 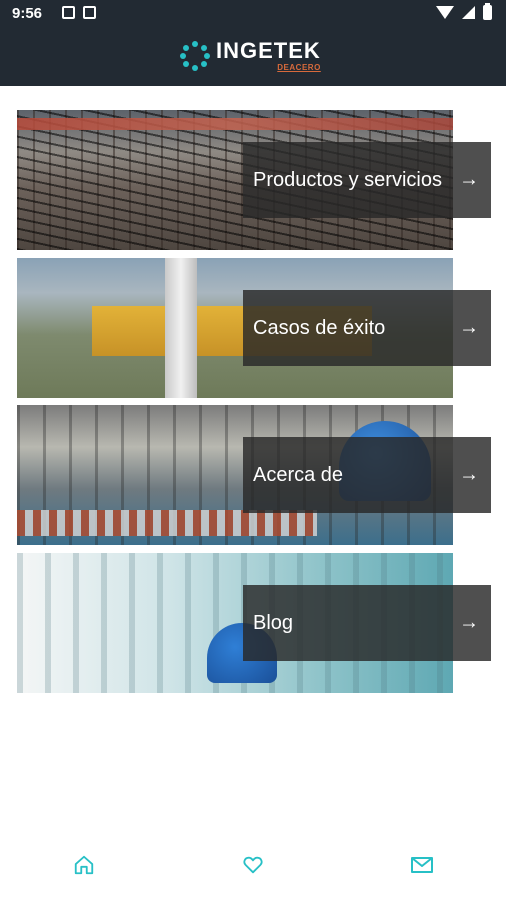 What do you see at coordinates (299, 67) in the screenshot?
I see `brand-subtitle: DEACERO` at bounding box center [299, 67].